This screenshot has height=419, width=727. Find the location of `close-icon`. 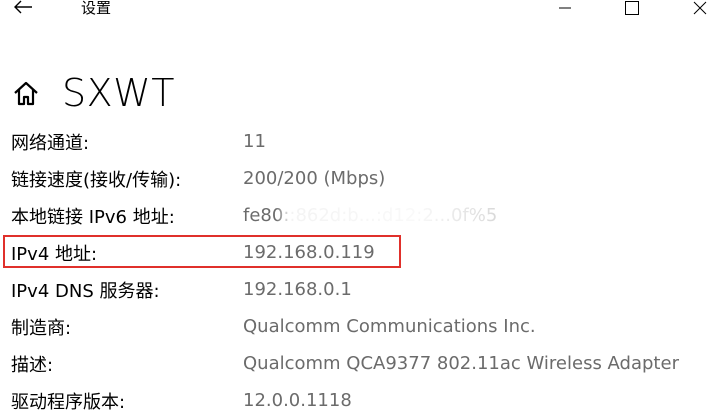

close-icon is located at coordinates (700, 8).